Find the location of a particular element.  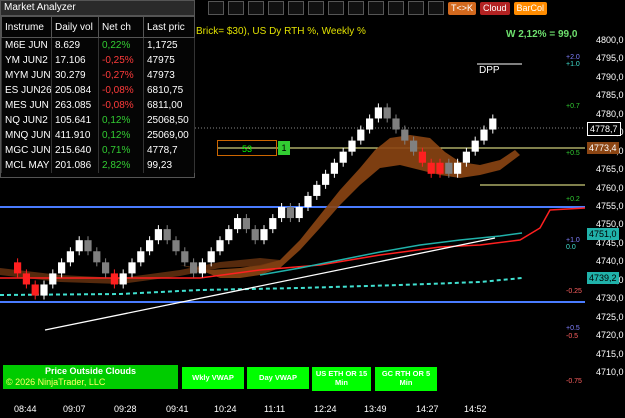

time-axis-label: 09:28 is located at coordinates (125, 409).